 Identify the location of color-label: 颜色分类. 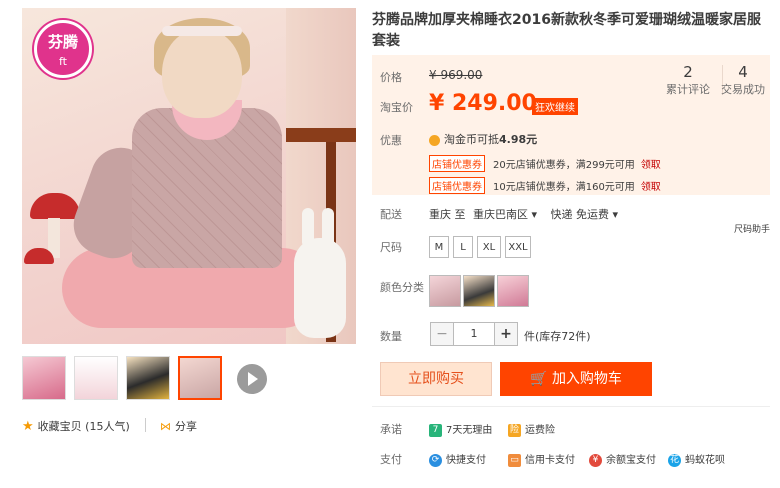
(402, 287).